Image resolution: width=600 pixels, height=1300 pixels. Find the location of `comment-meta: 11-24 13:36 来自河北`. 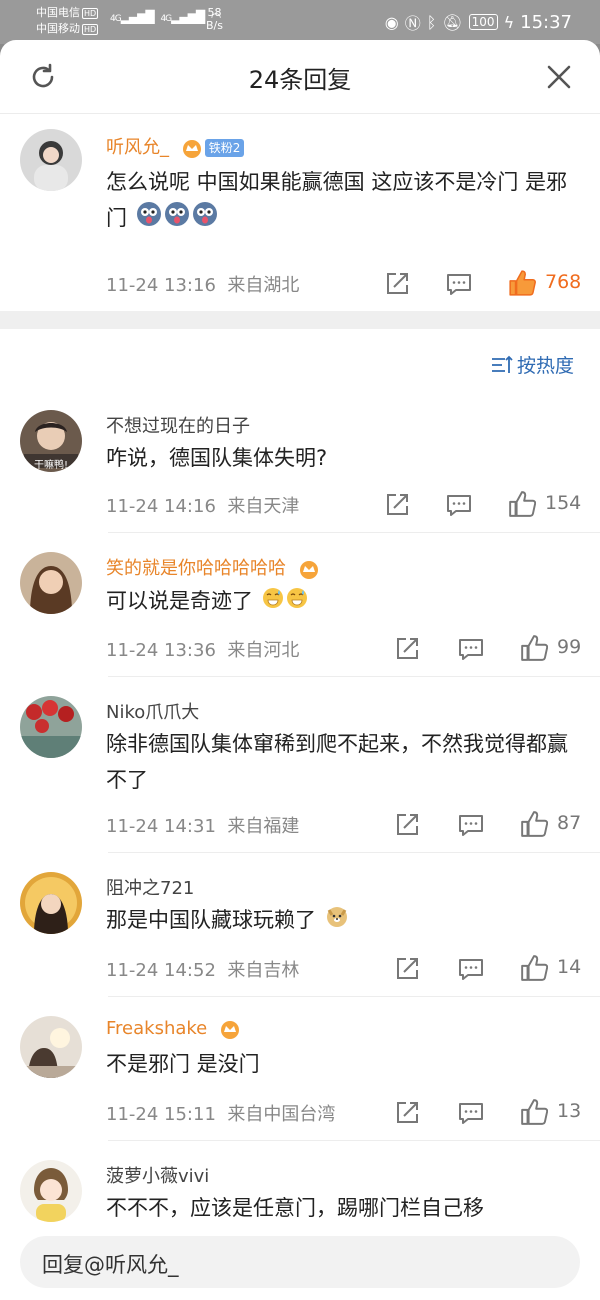

comment-meta: 11-24 13:36 来自河北 is located at coordinates (203, 650).